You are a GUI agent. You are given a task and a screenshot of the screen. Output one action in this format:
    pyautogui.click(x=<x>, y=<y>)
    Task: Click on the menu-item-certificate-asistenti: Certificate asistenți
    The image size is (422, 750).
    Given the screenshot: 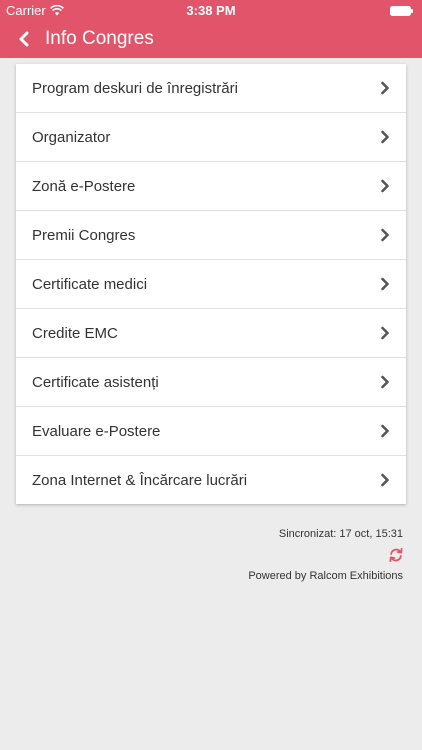 What is the action you would take?
    pyautogui.click(x=211, y=382)
    